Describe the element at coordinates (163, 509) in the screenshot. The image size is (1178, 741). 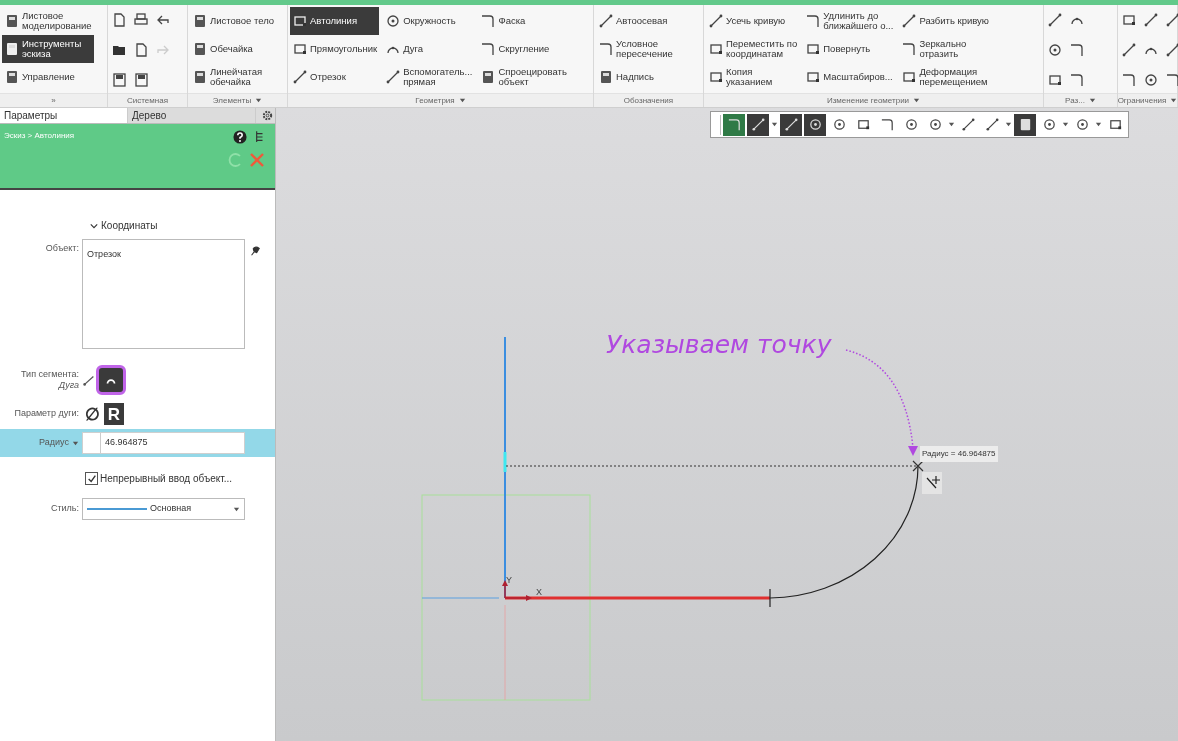
I see `style-dropdown: Основная` at that location.